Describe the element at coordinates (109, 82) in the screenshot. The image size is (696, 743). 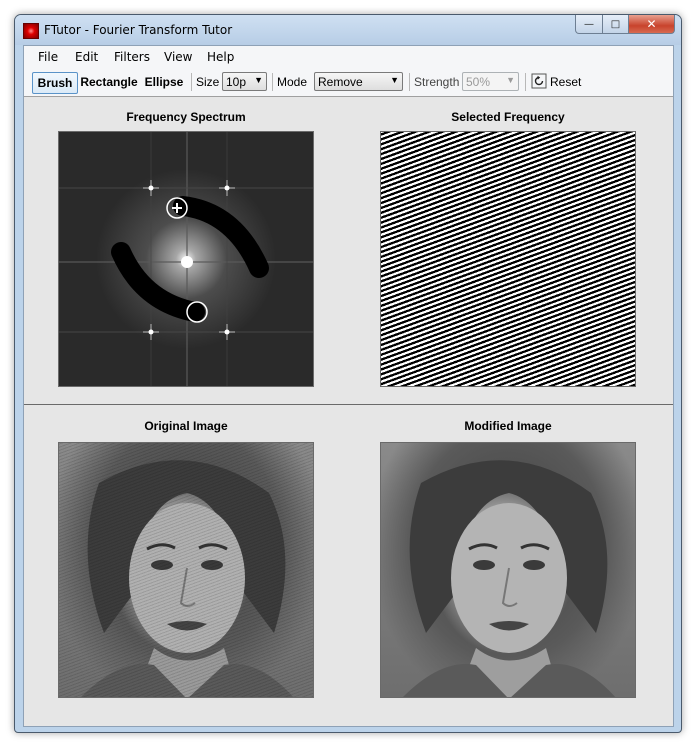
I see `rectangle-button: Rectangle` at that location.